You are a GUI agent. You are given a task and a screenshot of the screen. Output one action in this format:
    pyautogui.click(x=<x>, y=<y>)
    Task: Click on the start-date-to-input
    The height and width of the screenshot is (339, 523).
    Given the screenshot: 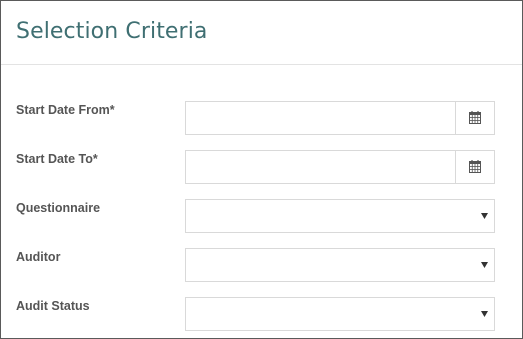 What is the action you would take?
    pyautogui.click(x=322, y=166)
    